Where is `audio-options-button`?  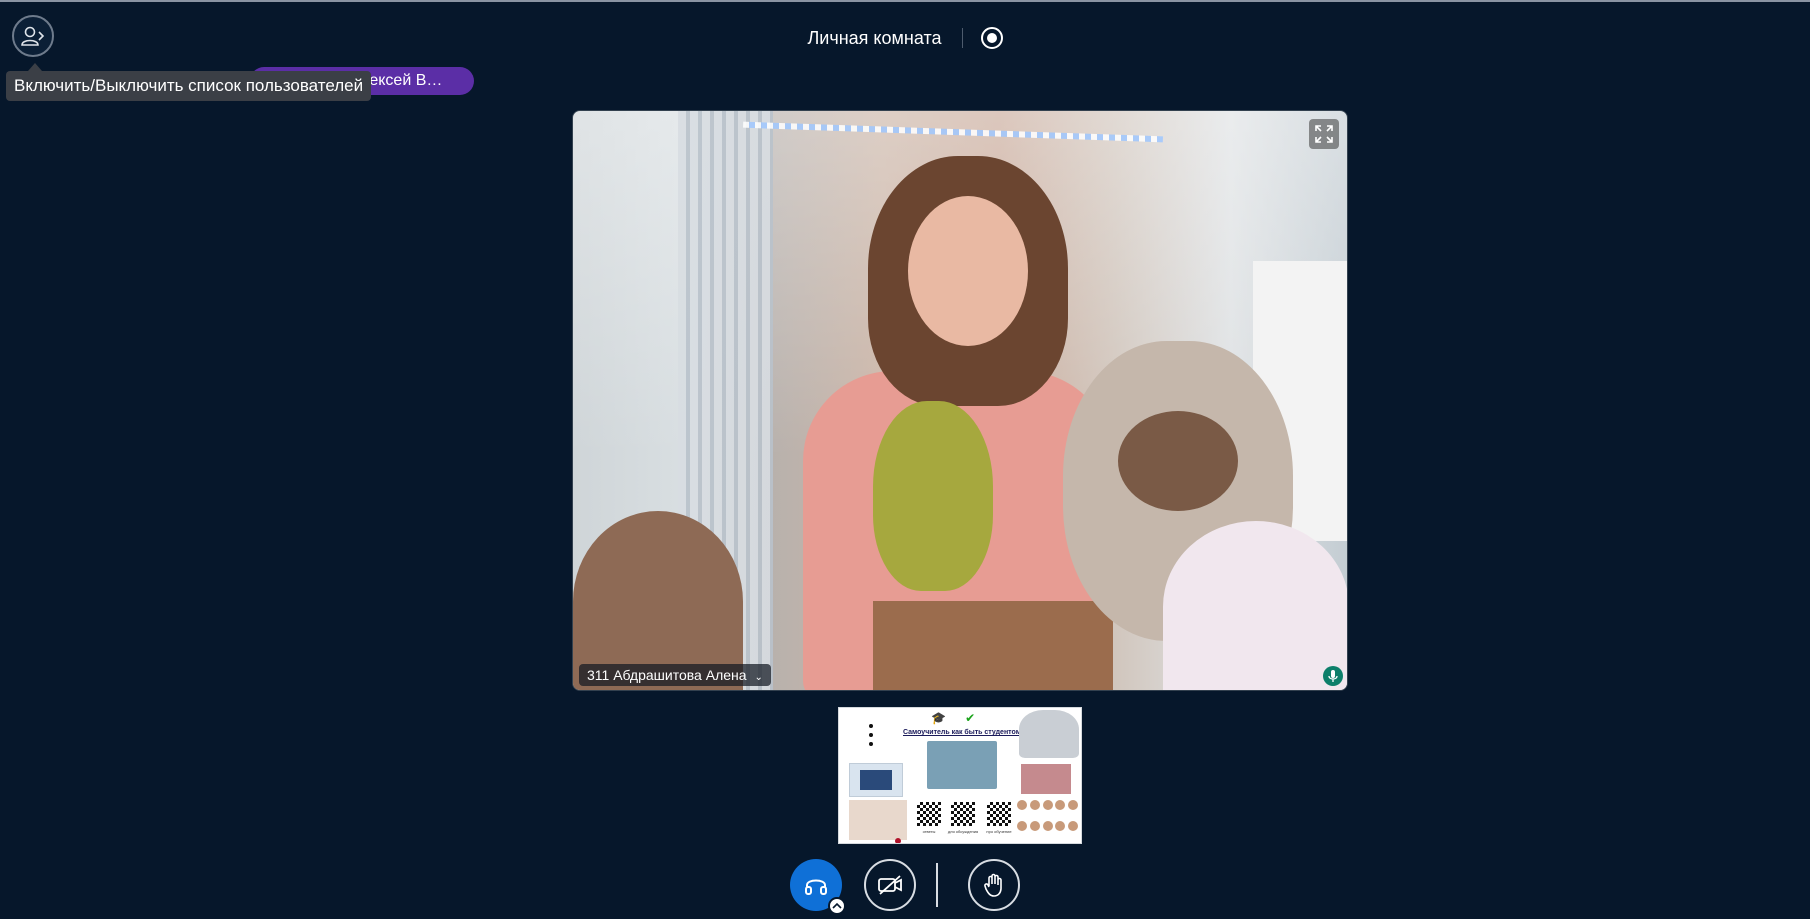
audio-options-button is located at coordinates (837, 906).